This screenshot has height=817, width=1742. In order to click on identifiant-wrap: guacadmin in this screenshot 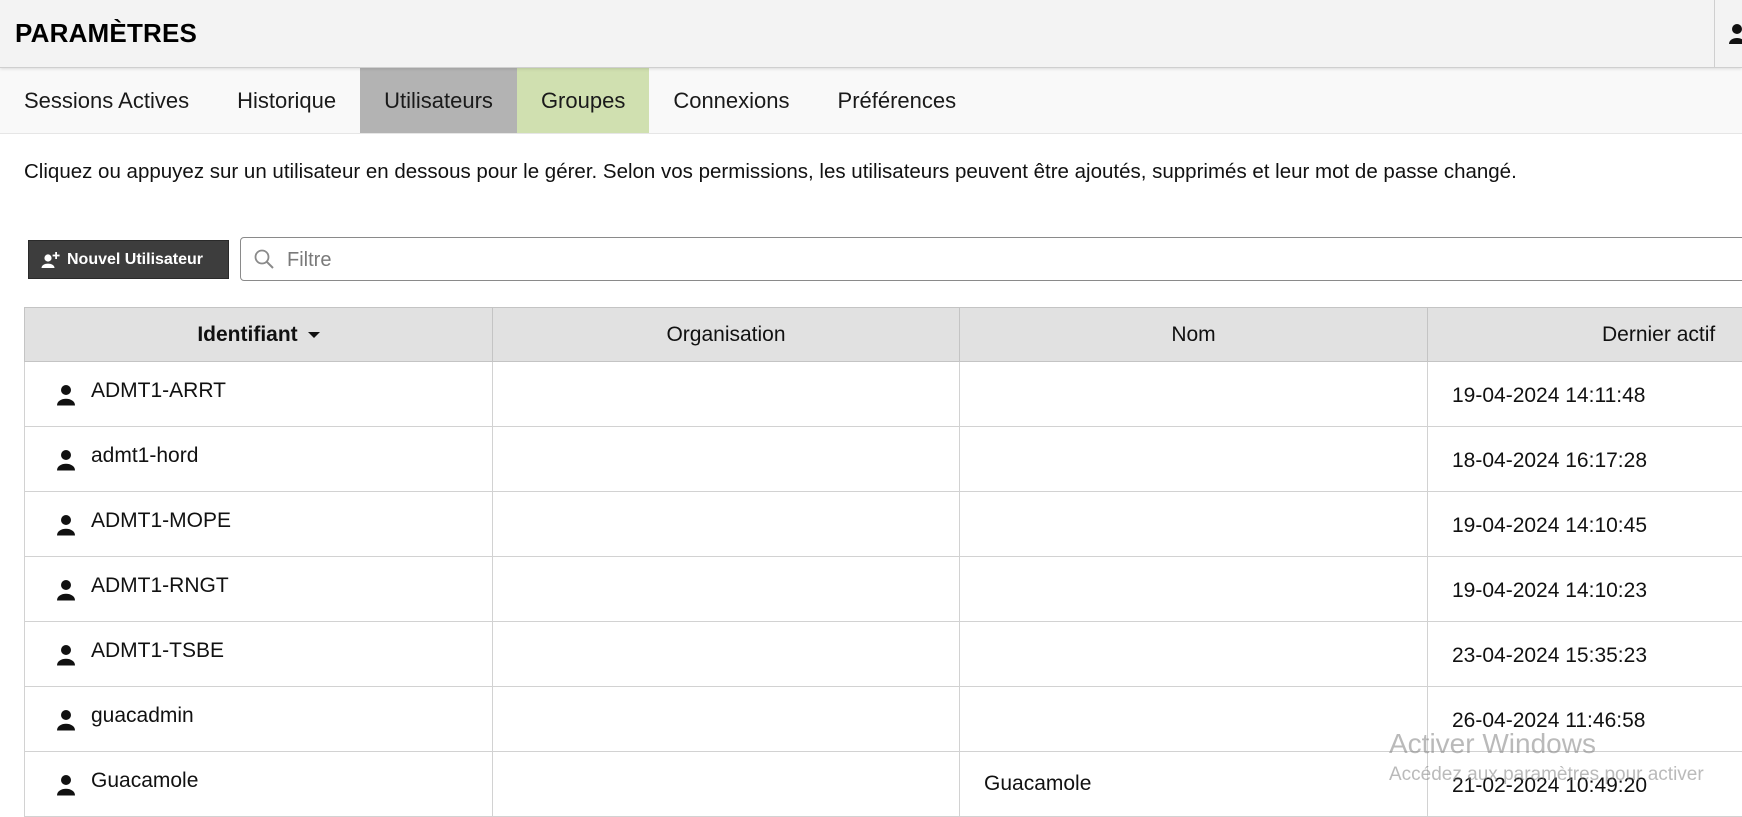, I will do `click(273, 716)`.